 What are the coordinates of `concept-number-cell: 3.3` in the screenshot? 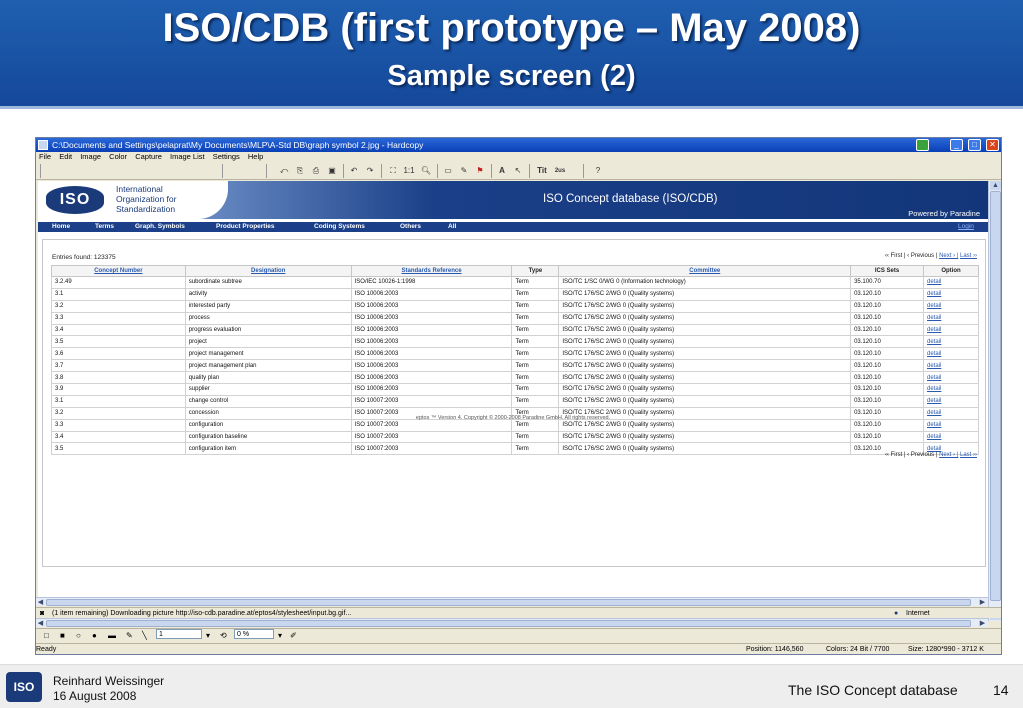 It's located at (118, 318).